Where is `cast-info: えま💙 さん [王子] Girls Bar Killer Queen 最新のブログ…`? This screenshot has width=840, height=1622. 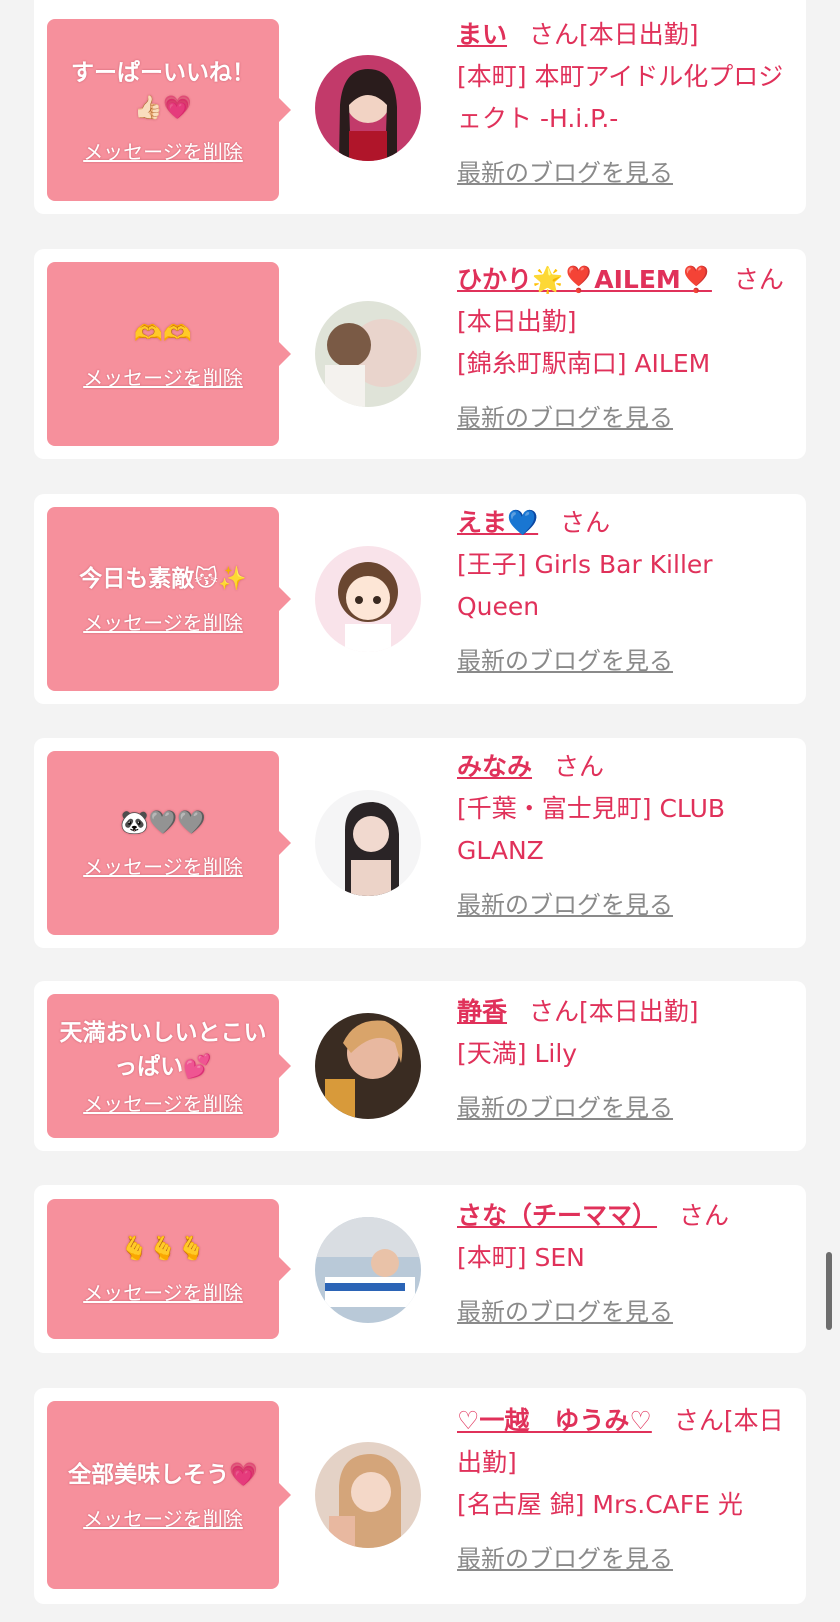
cast-info: えま💙 さん [王子] Girls Bar Killer Queen 最新のブログ… is located at coordinates (622, 592).